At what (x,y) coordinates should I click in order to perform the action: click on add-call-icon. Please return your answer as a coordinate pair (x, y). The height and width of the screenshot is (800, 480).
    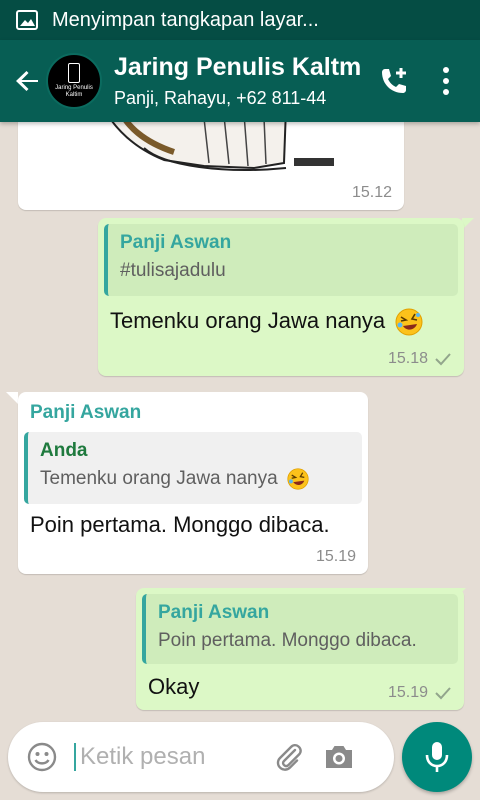
    Looking at the image, I should click on (394, 81).